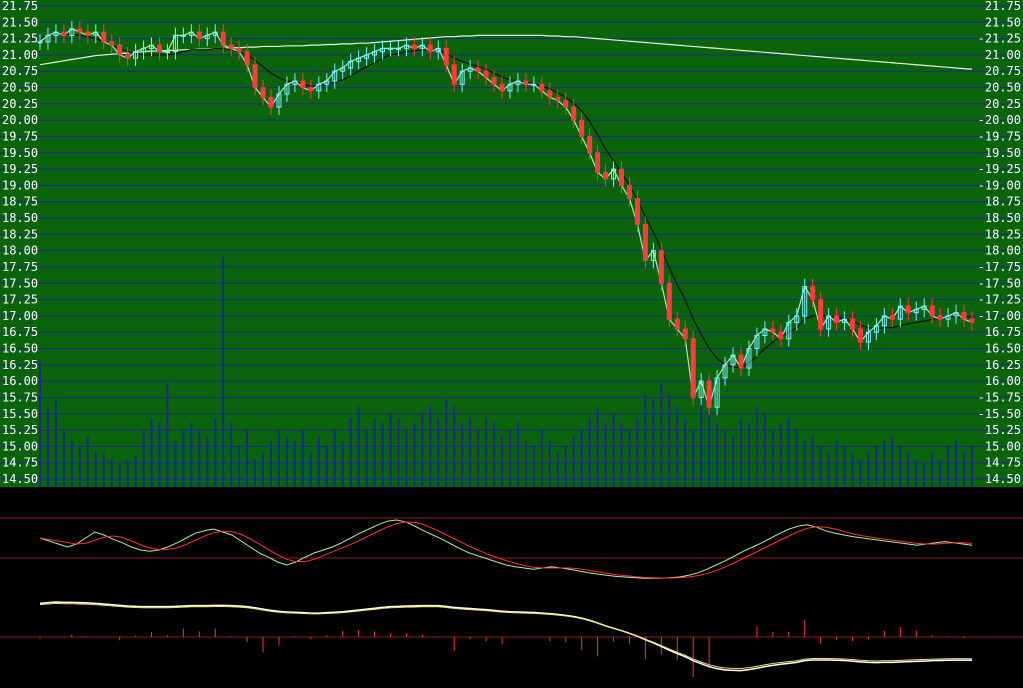  Describe the element at coordinates (1003, 332) in the screenshot. I see `y-tick-label-right: 16.75` at that location.